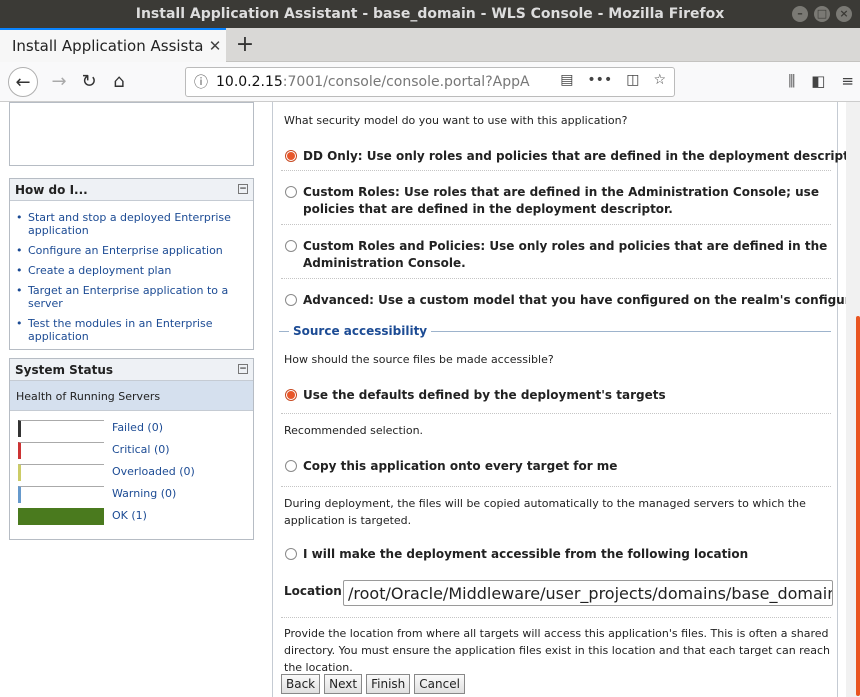 The width and height of the screenshot is (860, 697). What do you see at coordinates (141, 449) in the screenshot?
I see `status-link: Critical (0)` at bounding box center [141, 449].